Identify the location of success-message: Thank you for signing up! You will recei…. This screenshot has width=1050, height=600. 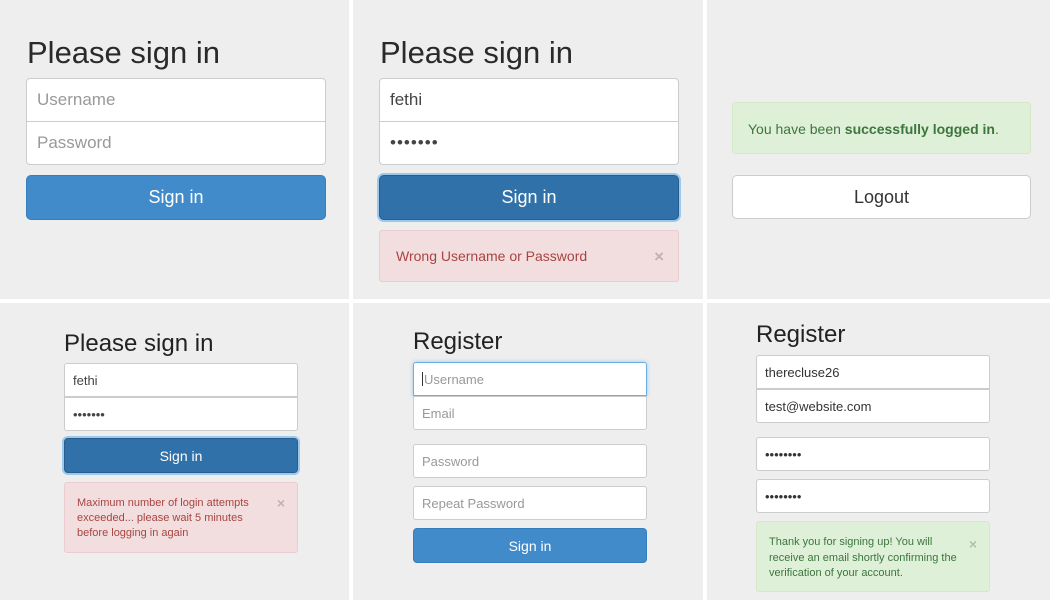
(863, 557).